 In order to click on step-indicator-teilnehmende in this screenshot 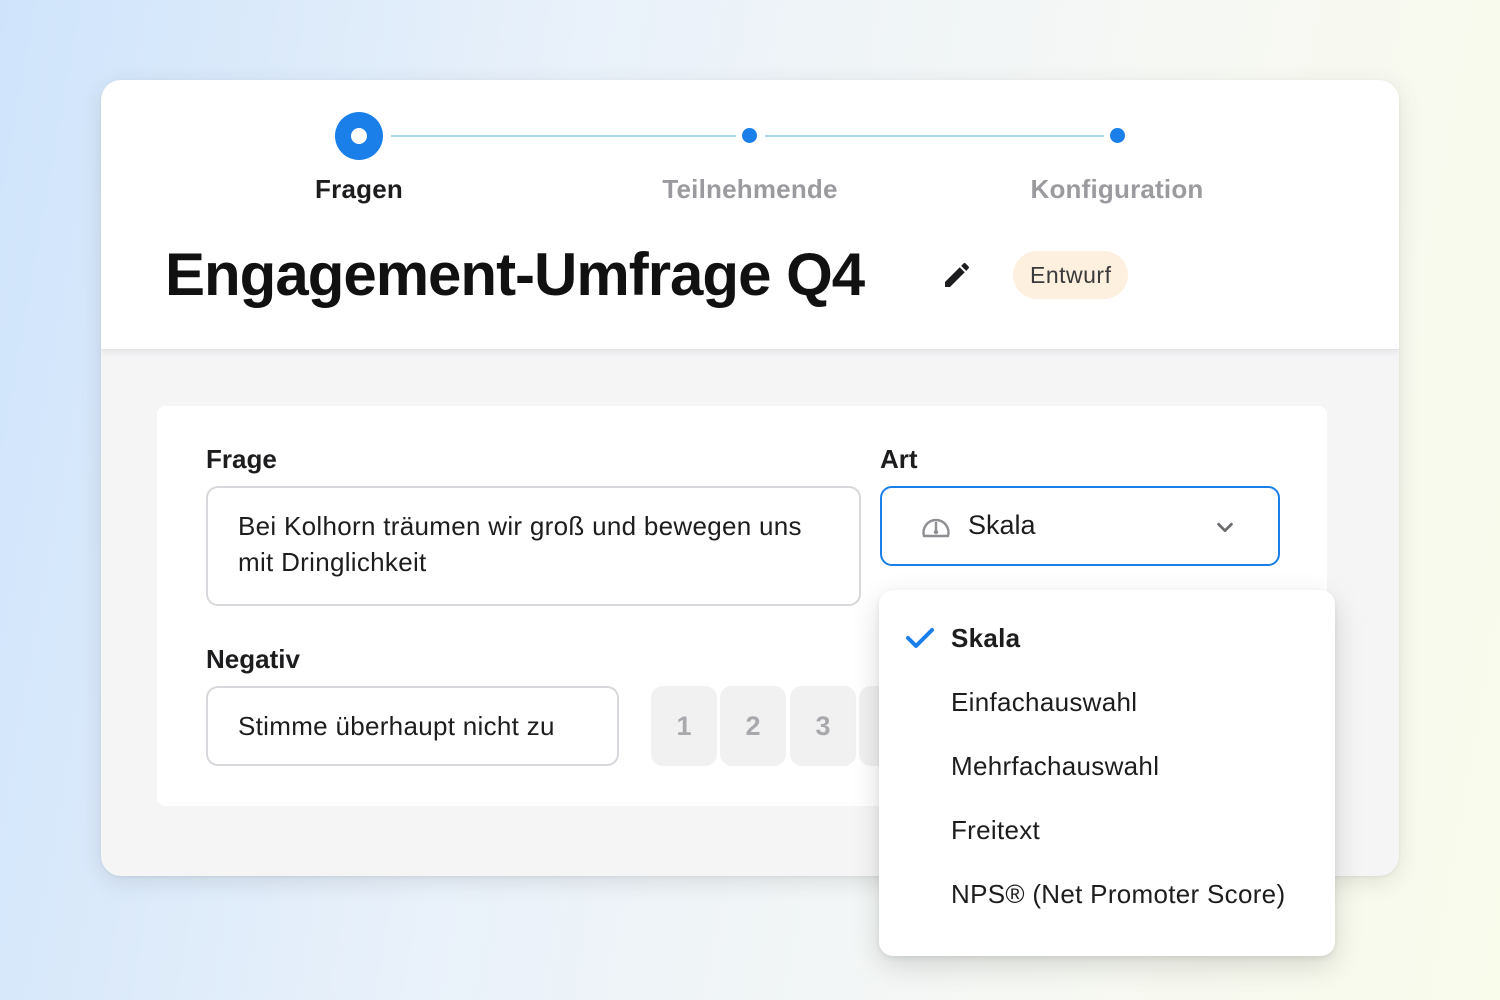, I will do `click(749, 135)`.